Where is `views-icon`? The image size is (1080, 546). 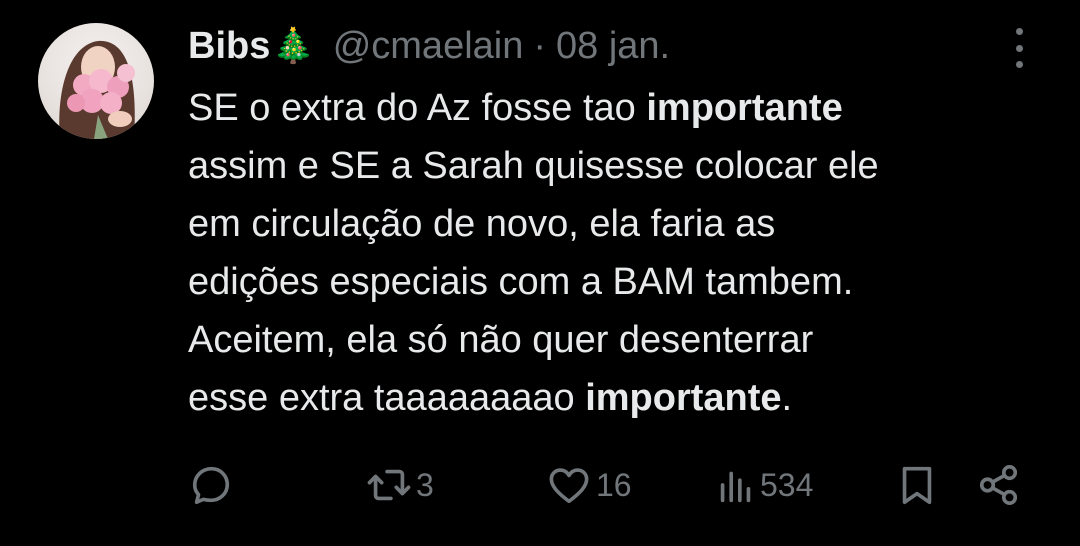 views-icon is located at coordinates (735, 487).